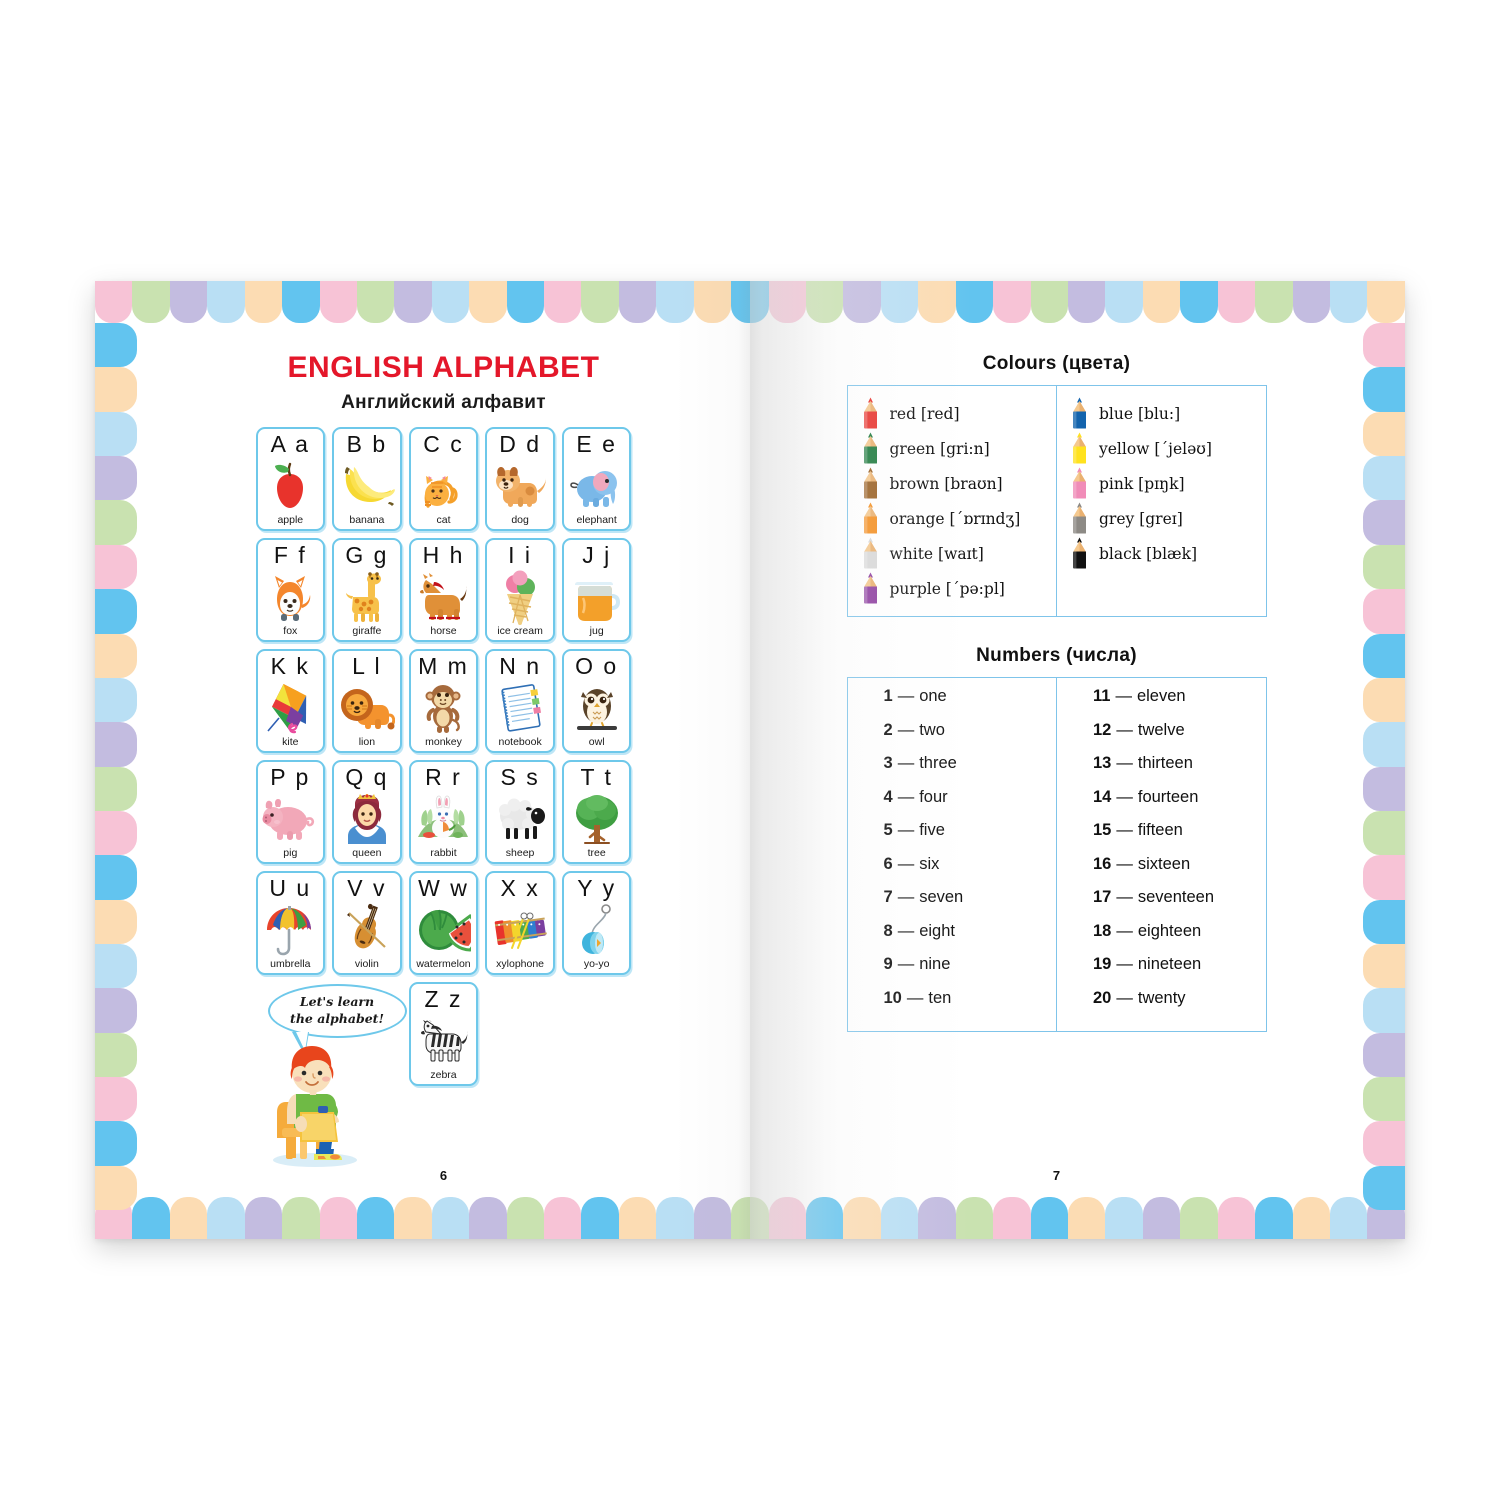  Describe the element at coordinates (290, 812) in the screenshot. I see `alphabet-card: P p pig` at that location.